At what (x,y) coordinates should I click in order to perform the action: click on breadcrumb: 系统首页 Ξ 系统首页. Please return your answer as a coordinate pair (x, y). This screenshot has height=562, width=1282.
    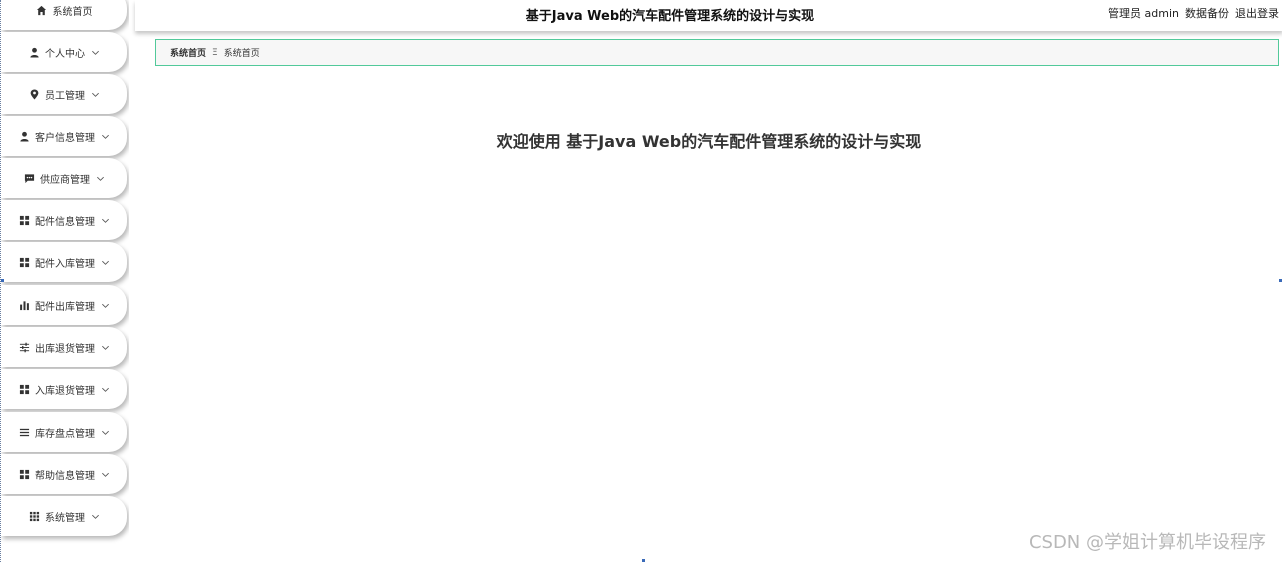
    Looking at the image, I should click on (717, 52).